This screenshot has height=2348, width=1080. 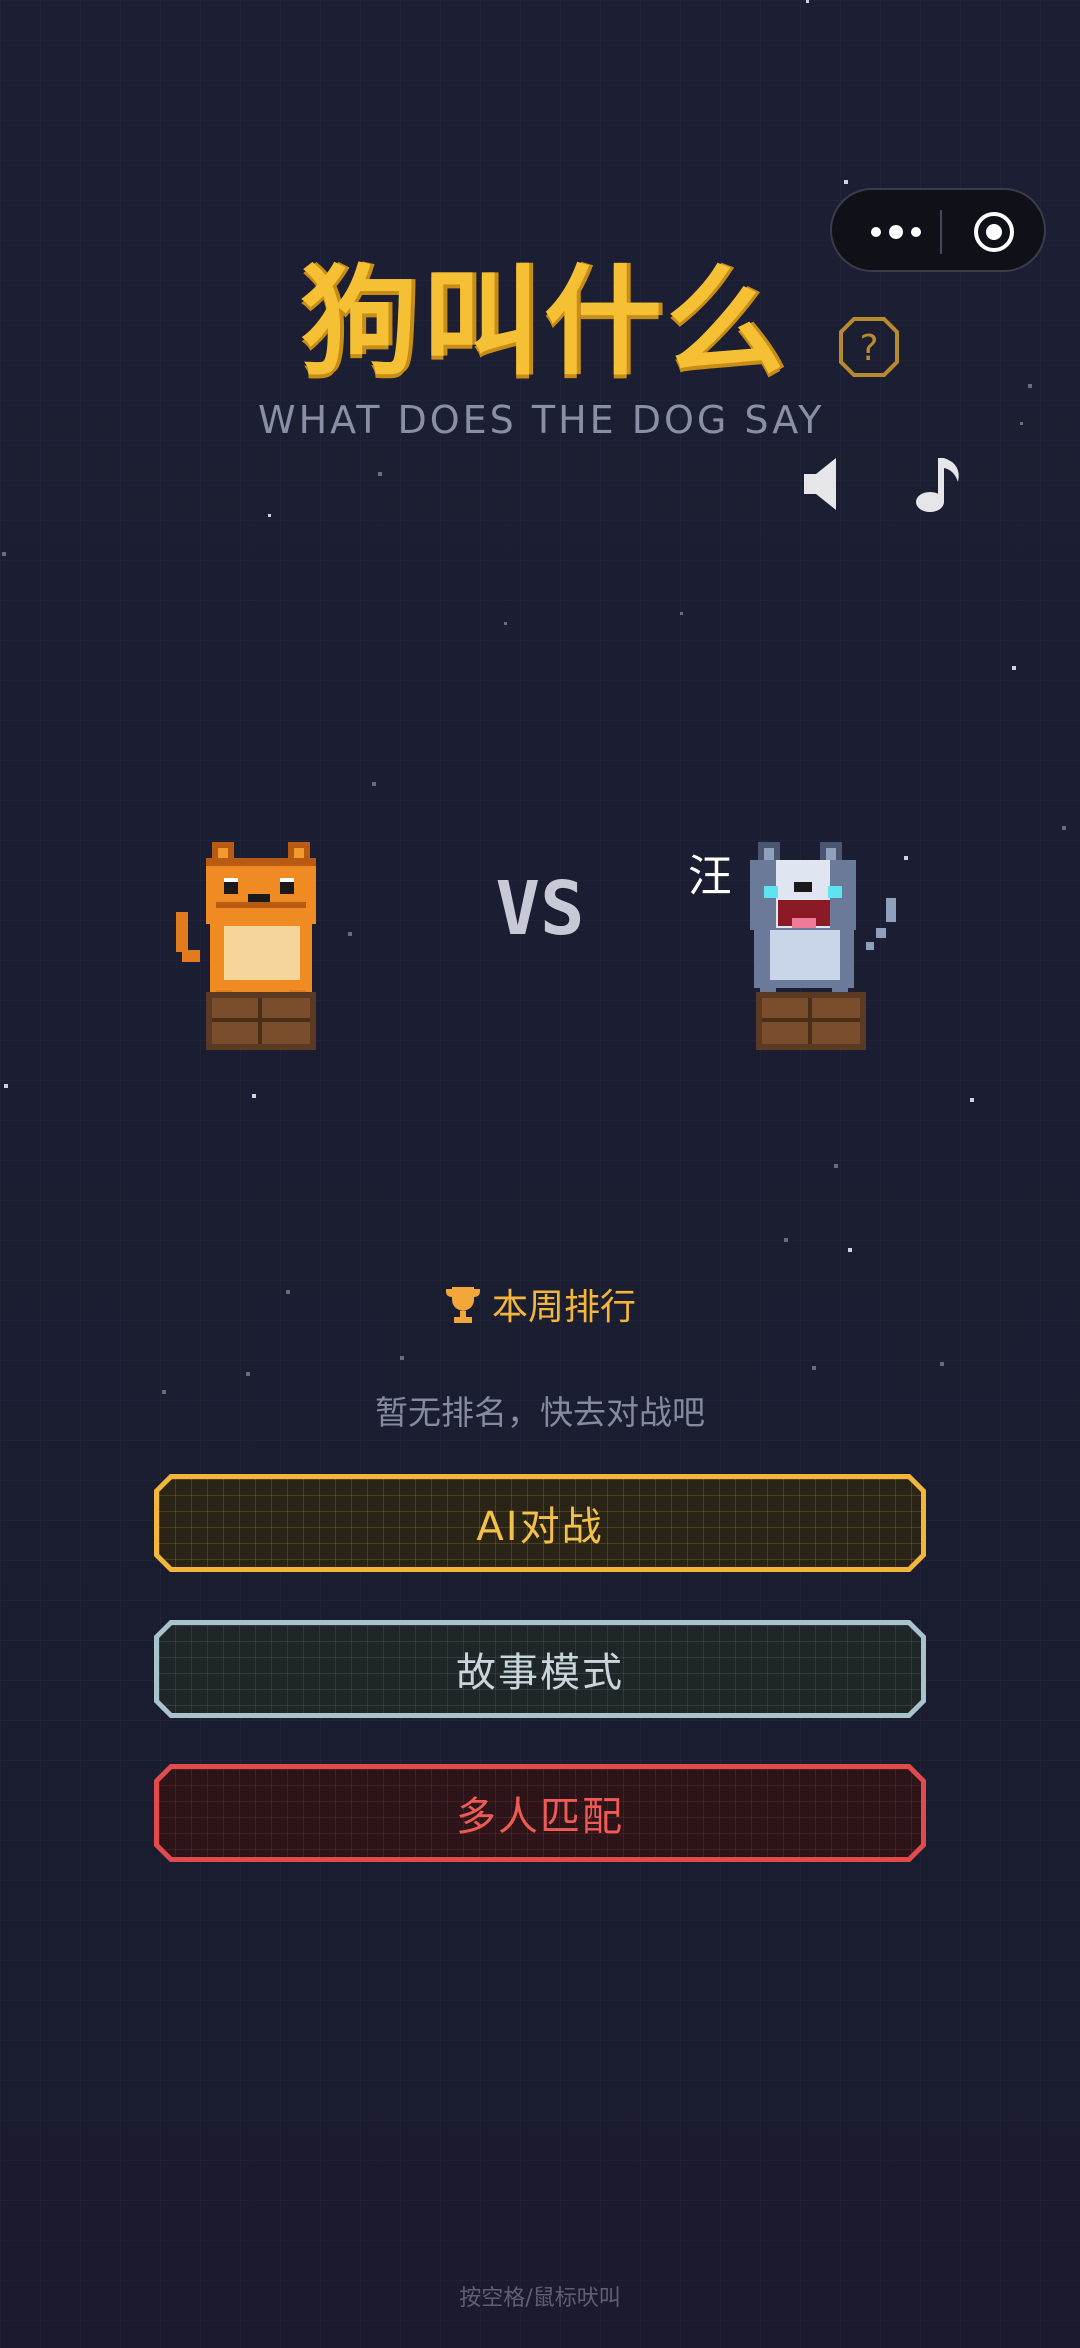 I want to click on target-circle-icon, so click(x=994, y=232).